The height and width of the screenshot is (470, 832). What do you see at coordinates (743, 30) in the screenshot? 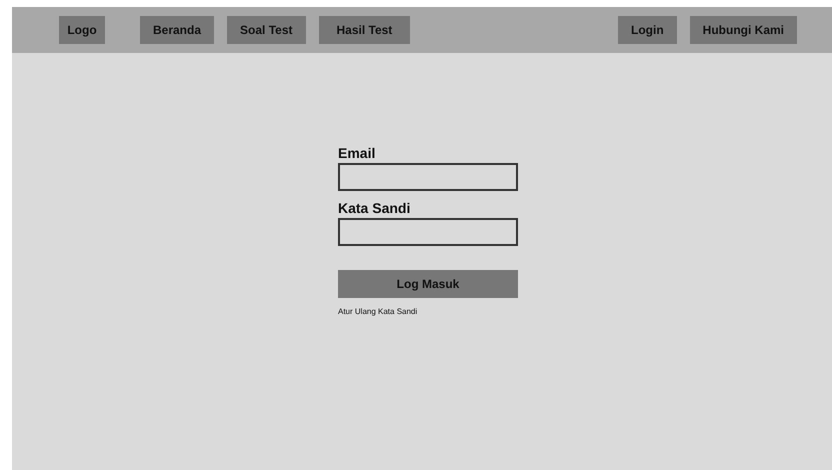
I see `nav-button: Hubungi Kami` at bounding box center [743, 30].